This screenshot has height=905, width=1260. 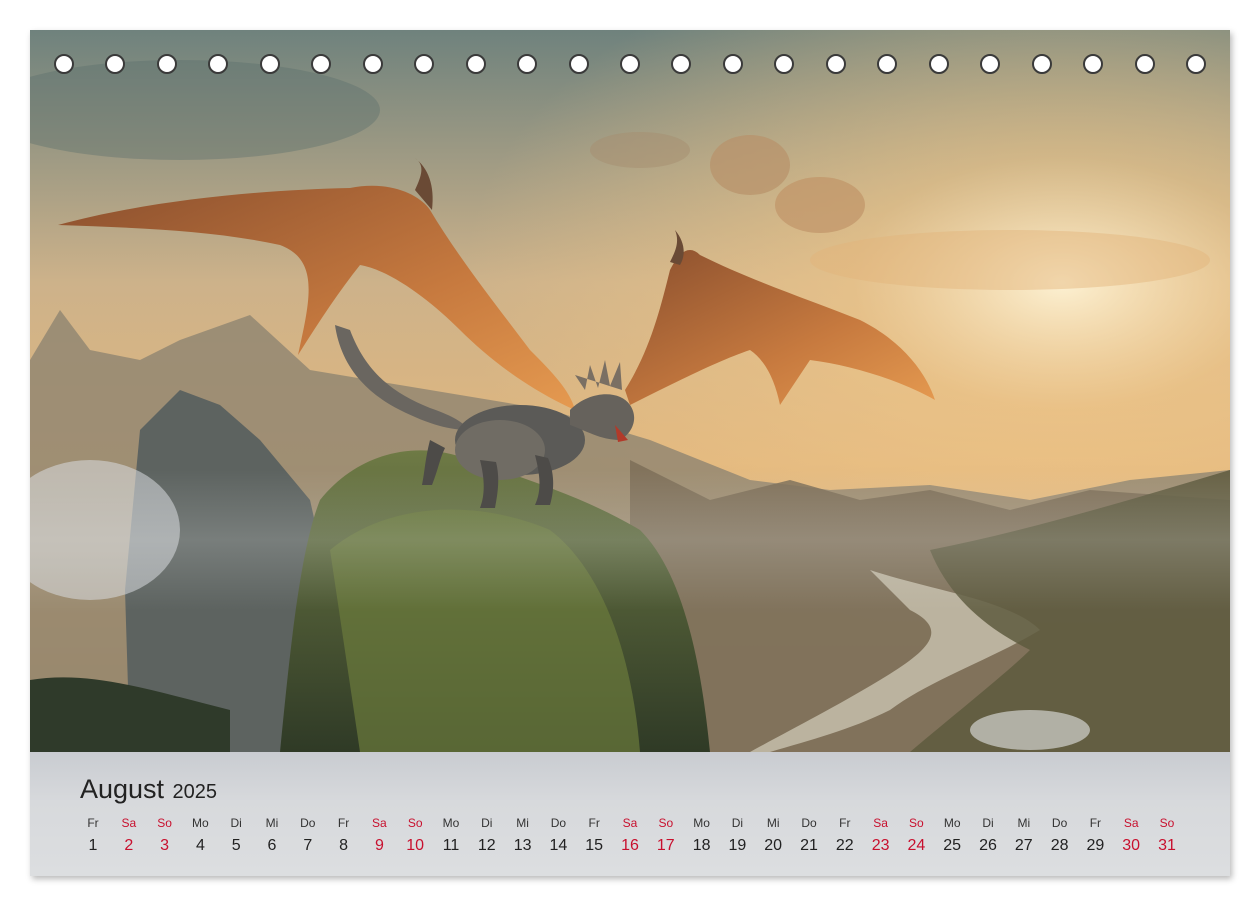 I want to click on month-name: August, so click(x=122, y=789).